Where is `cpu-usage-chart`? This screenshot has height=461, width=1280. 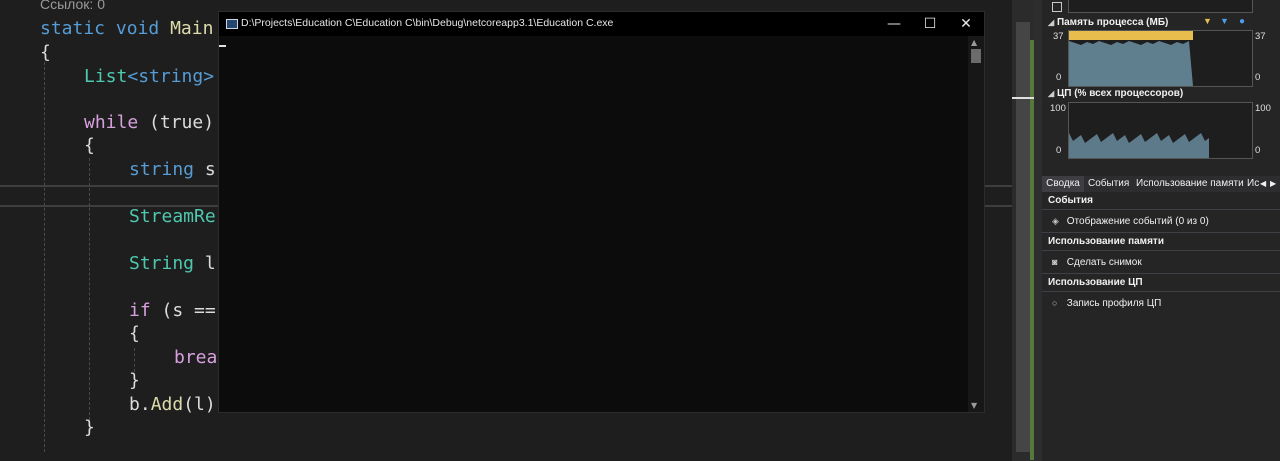
cpu-usage-chart is located at coordinates (1139, 145).